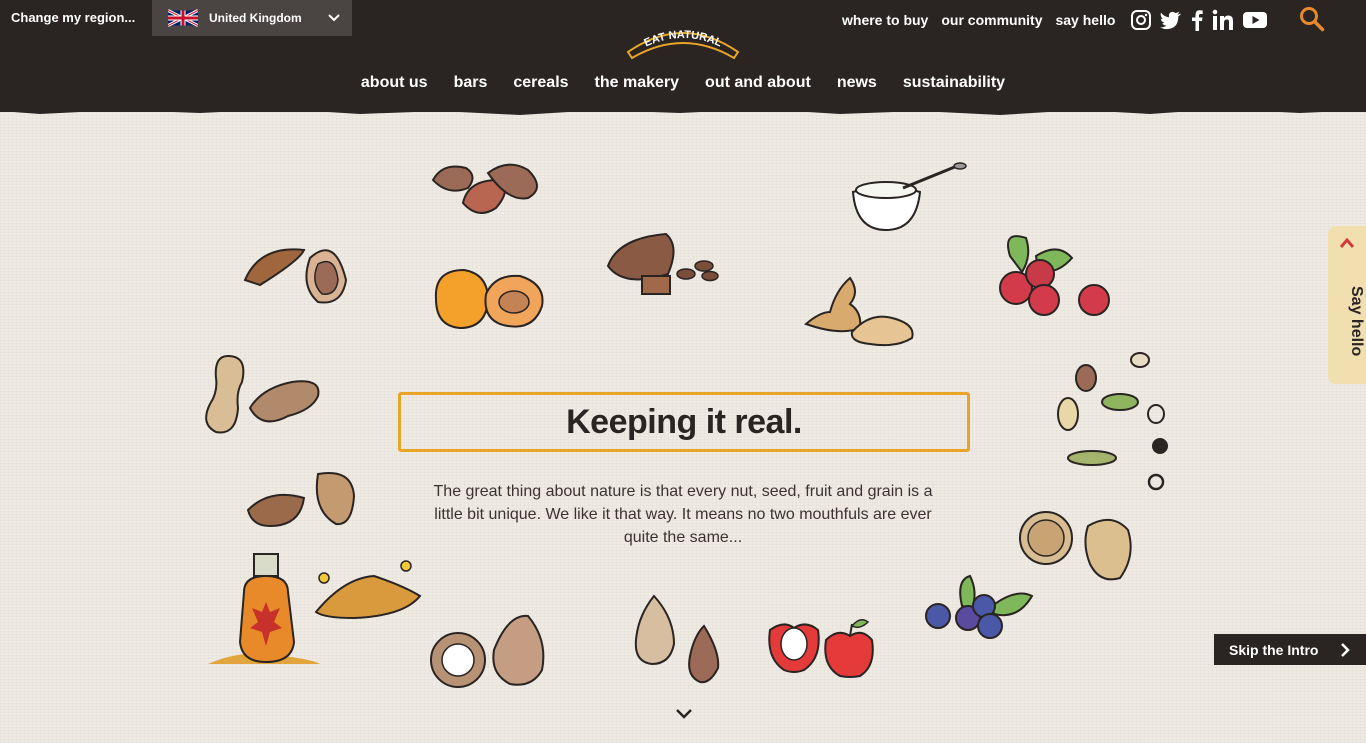 The height and width of the screenshot is (743, 1366). What do you see at coordinates (334, 18) in the screenshot?
I see `chevron-down-icon` at bounding box center [334, 18].